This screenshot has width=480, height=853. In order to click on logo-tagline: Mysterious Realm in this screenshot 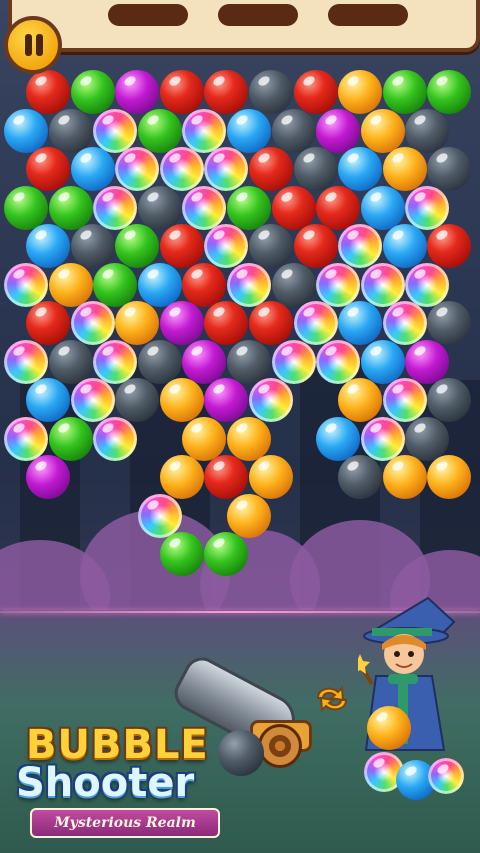, I will do `click(125, 823)`.